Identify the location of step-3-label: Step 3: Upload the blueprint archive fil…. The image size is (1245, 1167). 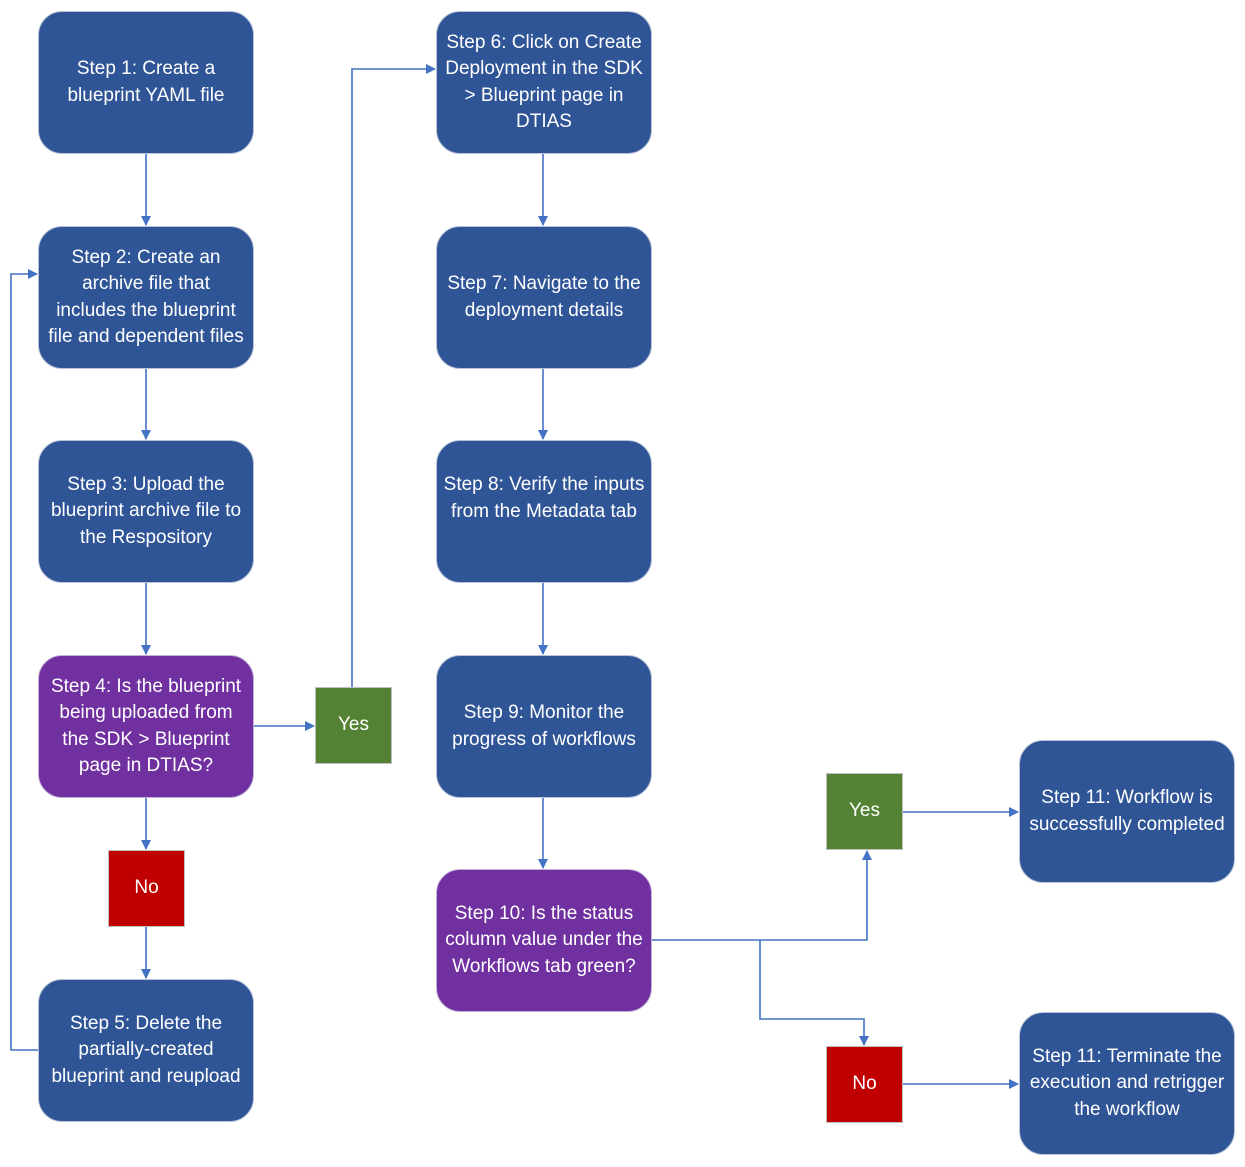
(146, 510).